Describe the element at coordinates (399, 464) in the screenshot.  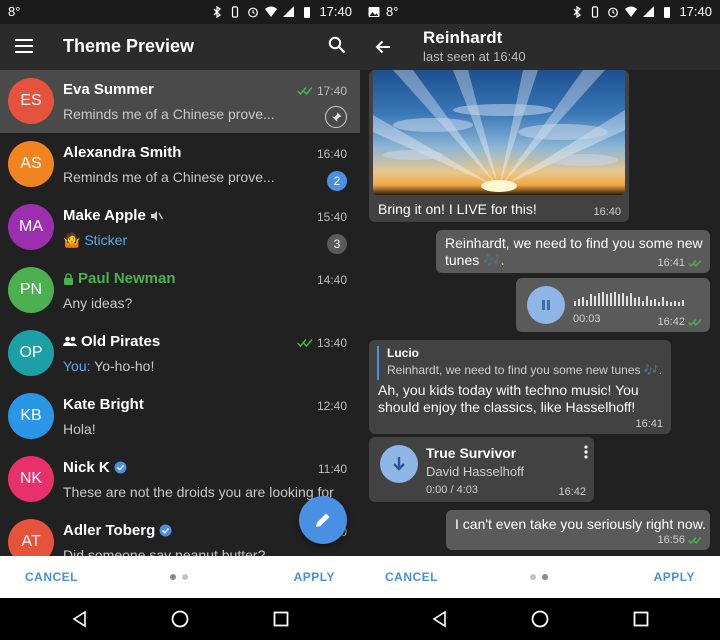
I see `download-button` at that location.